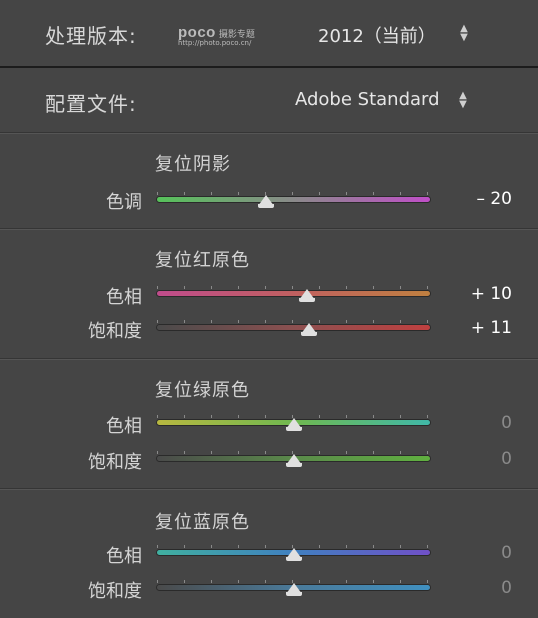  Describe the element at coordinates (91, 104) in the screenshot. I see `profile-label: 配置文件:` at that location.